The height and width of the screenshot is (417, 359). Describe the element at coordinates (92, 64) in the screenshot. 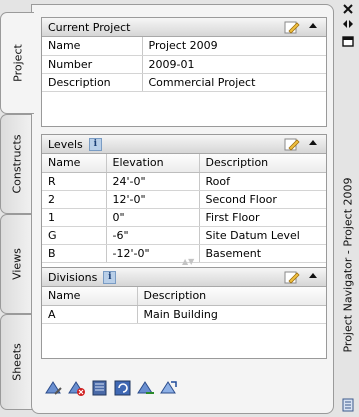

I see `property-label: Number` at that location.